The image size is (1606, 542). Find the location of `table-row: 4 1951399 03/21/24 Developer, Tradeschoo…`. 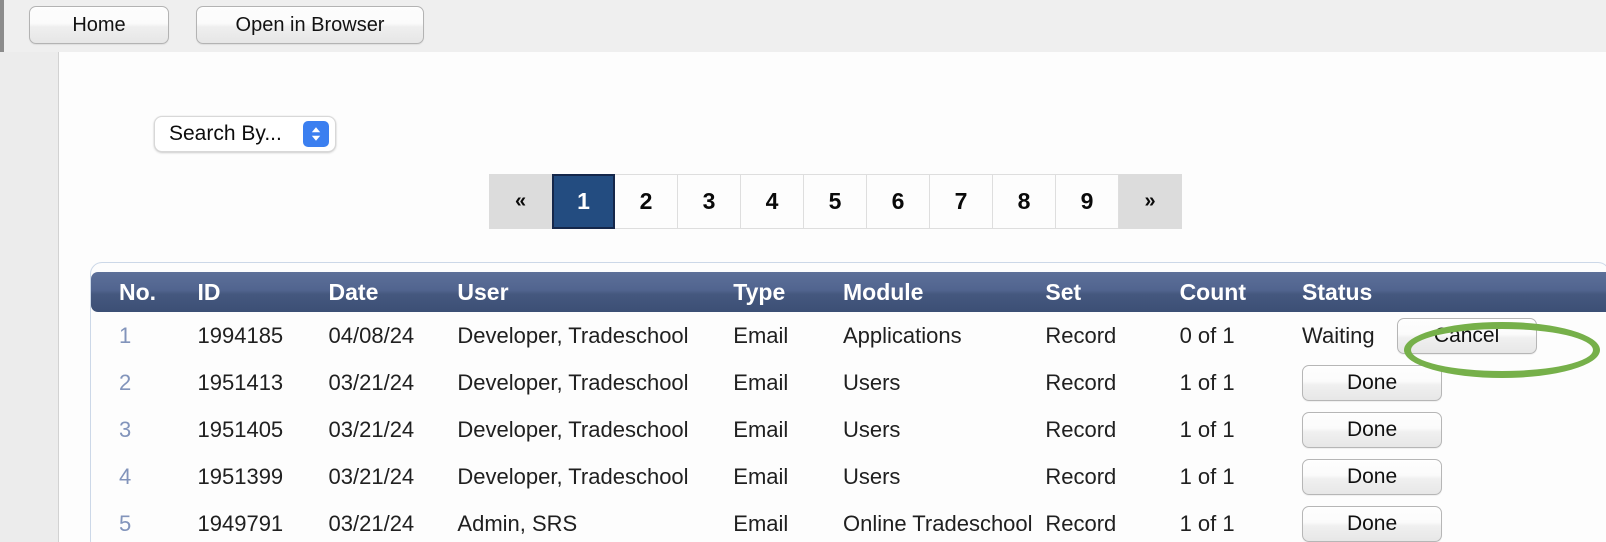

table-row: 4 1951399 03/21/24 Developer, Tradeschoo… is located at coordinates (848, 476).